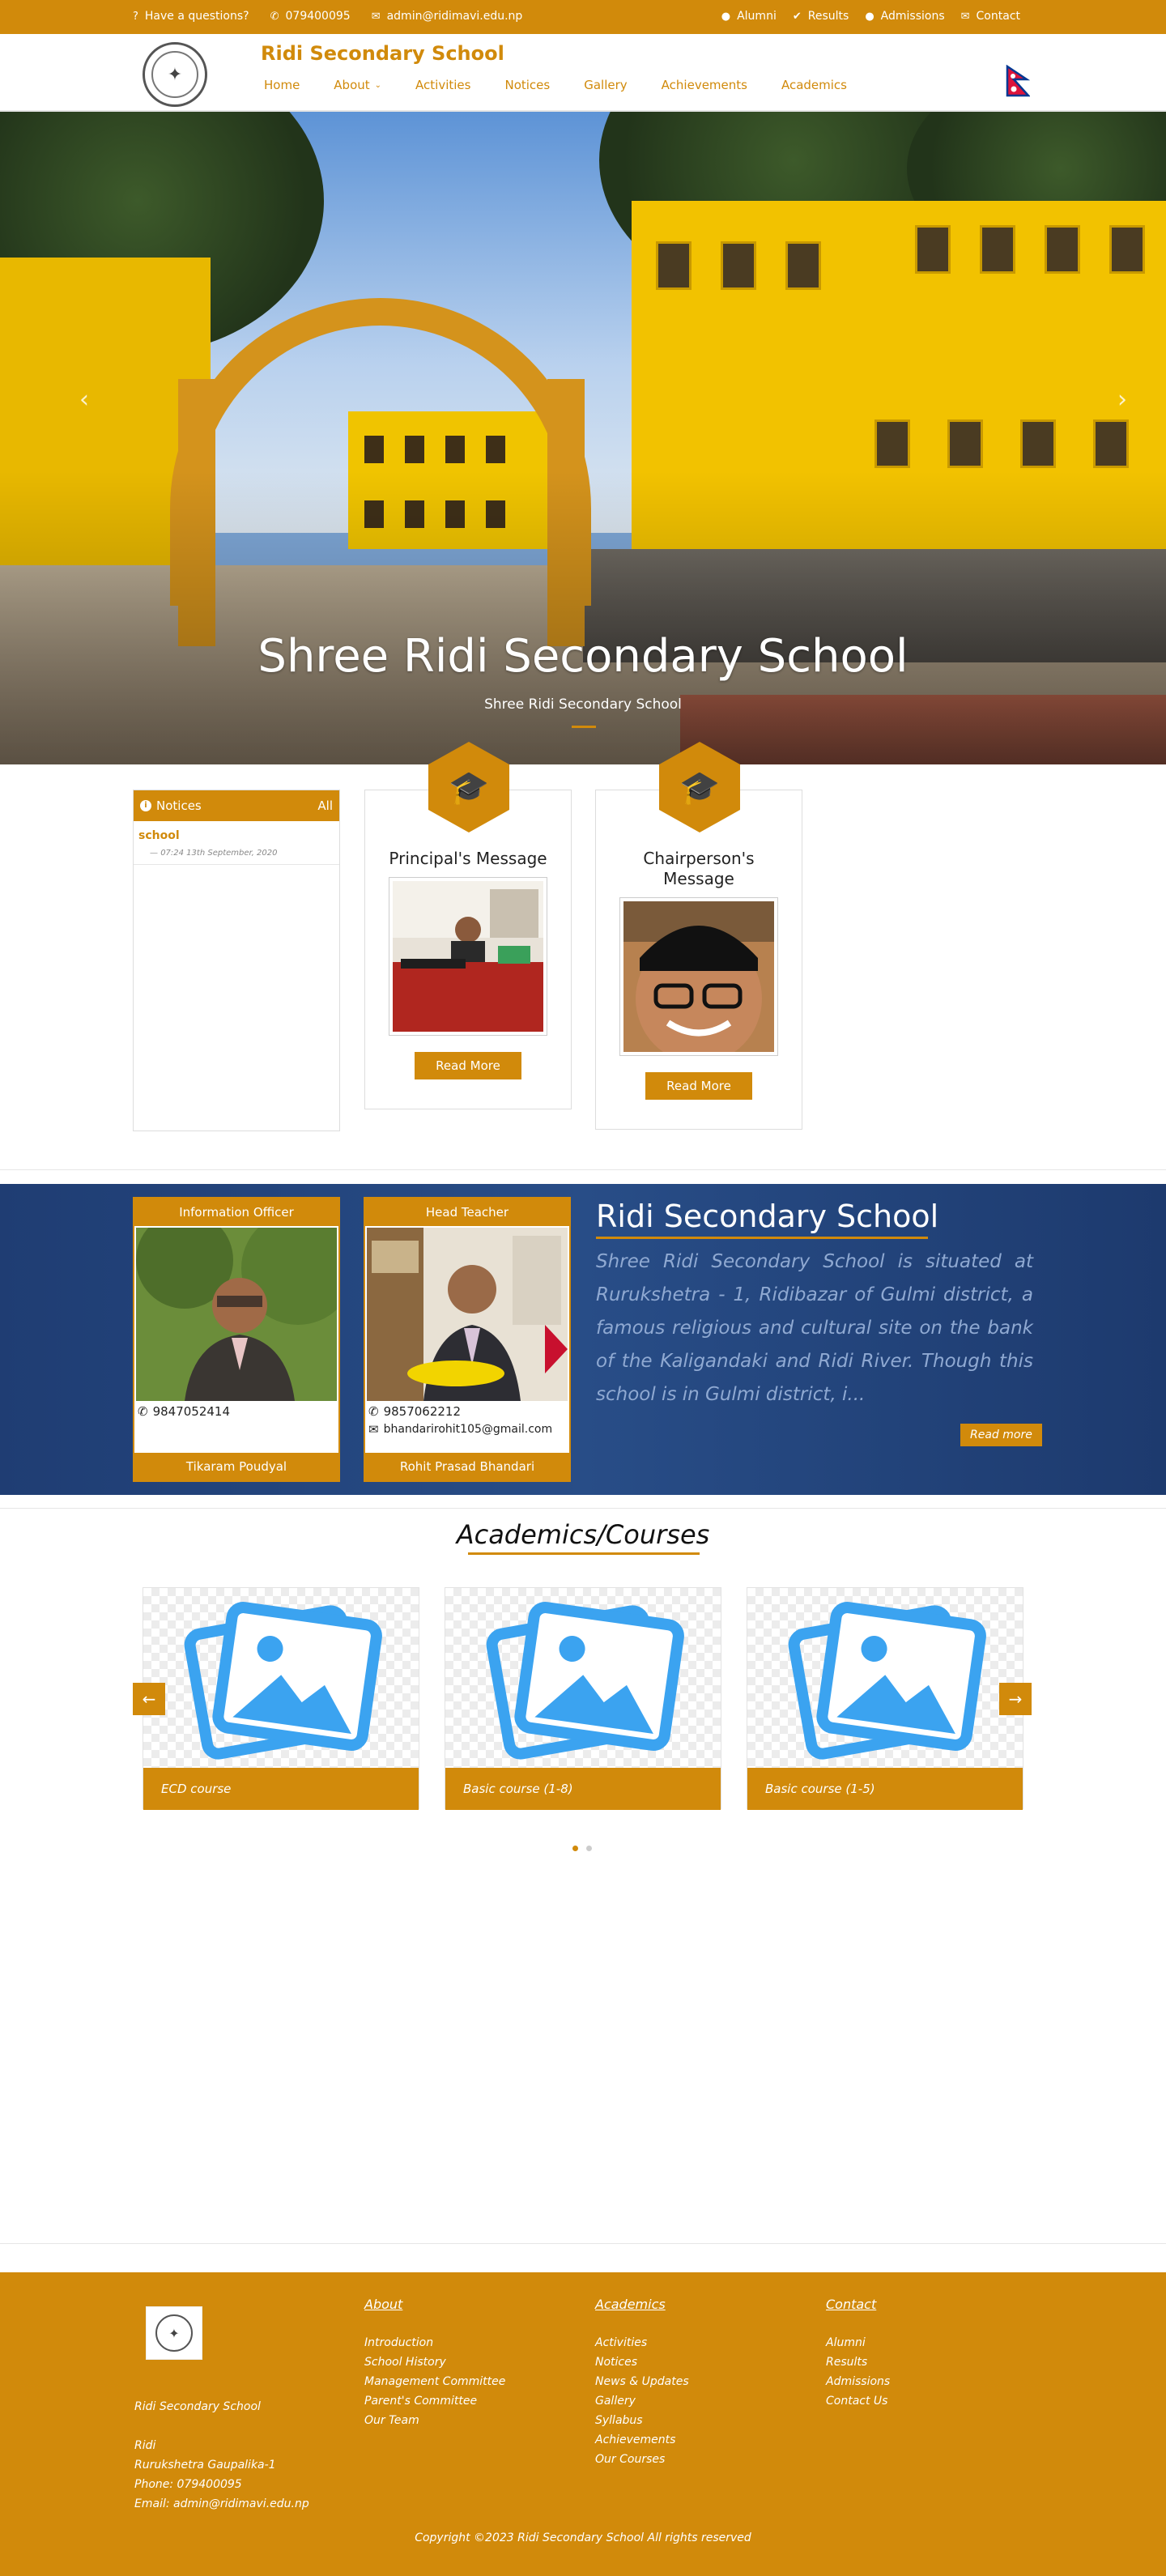 The height and width of the screenshot is (2576, 1166). Describe the element at coordinates (236, 805) in the screenshot. I see `notice-header: i Notices All` at that location.